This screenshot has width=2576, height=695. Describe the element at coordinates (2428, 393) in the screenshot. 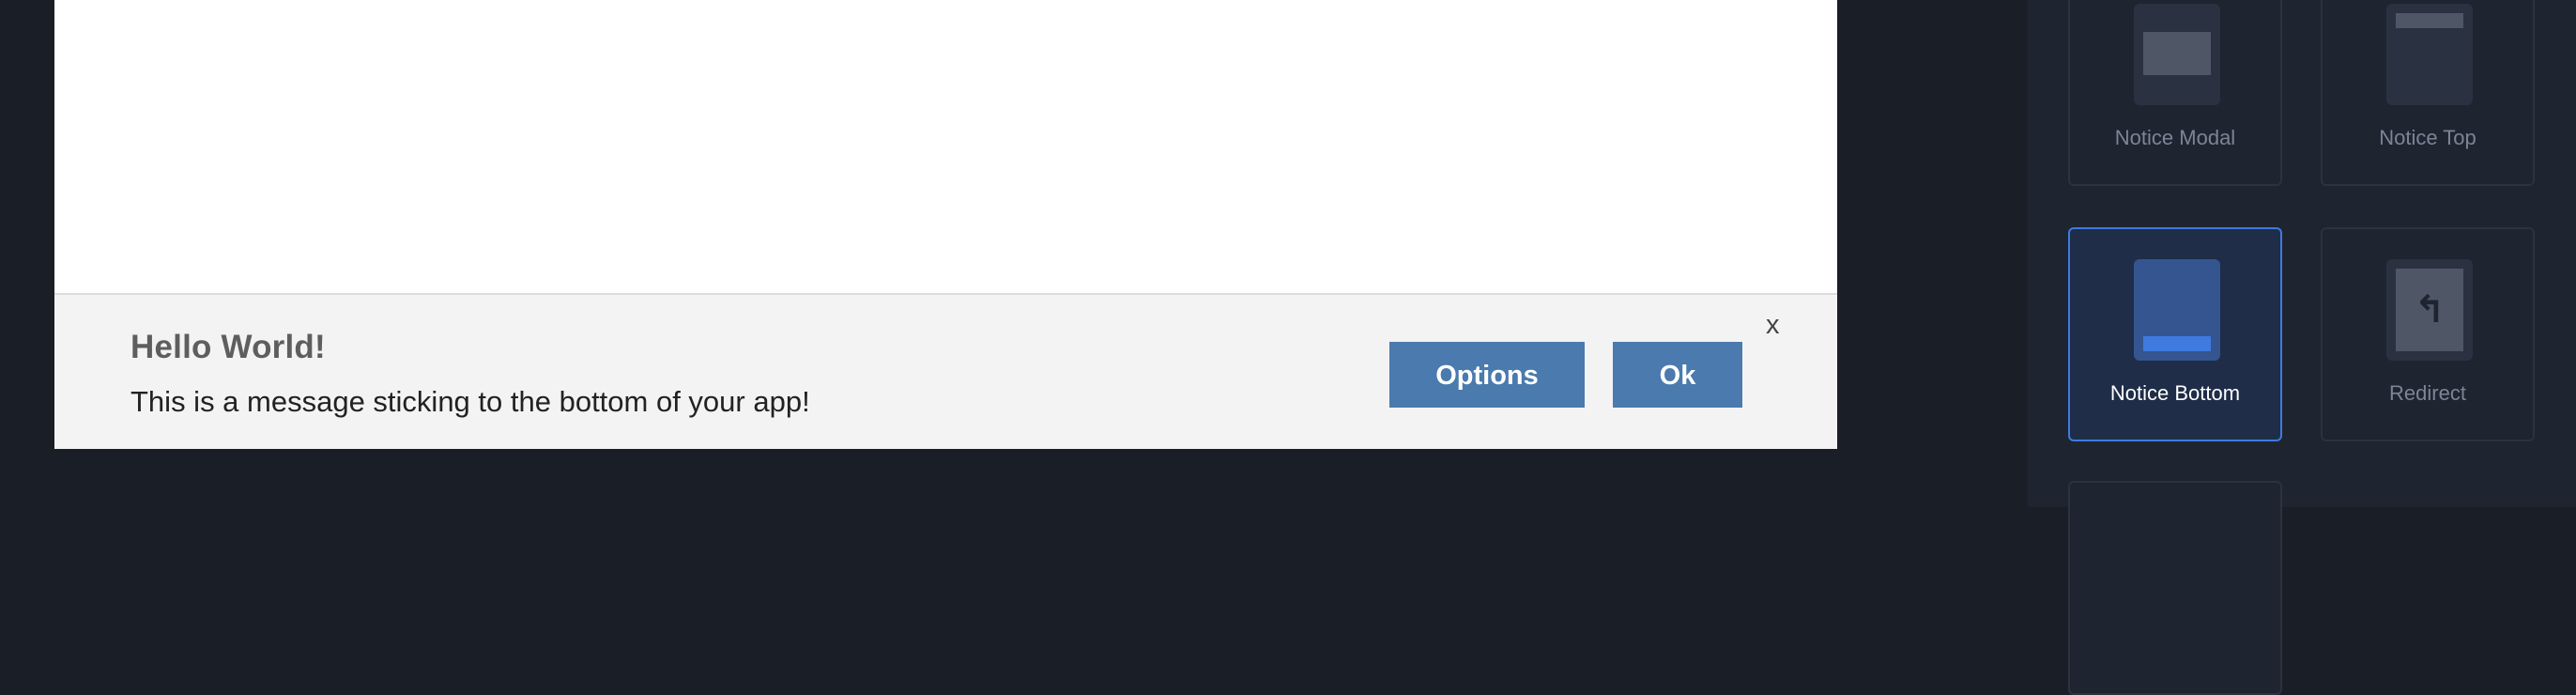

I see `template-card-label: Redirect` at that location.